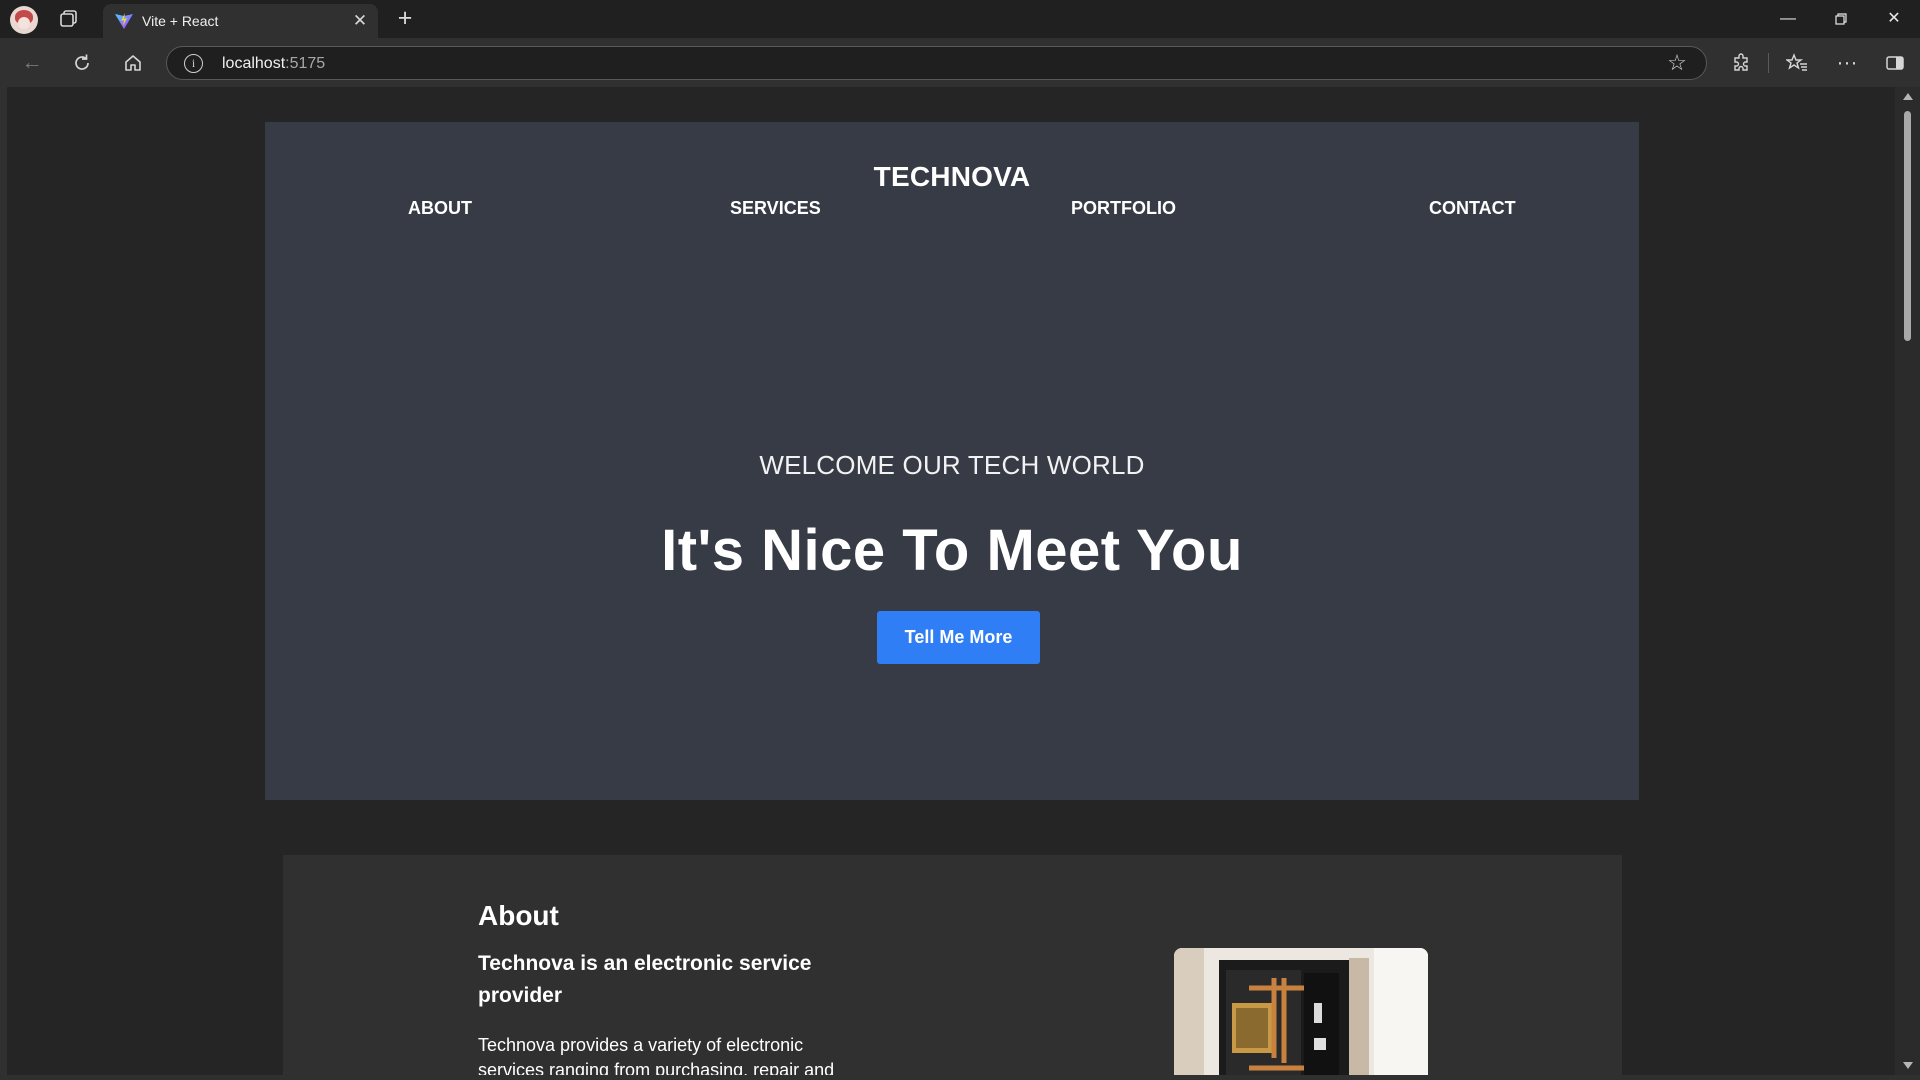  I want to click on hero-tagline: WELCOME OUR TECH WORLD, so click(952, 465).